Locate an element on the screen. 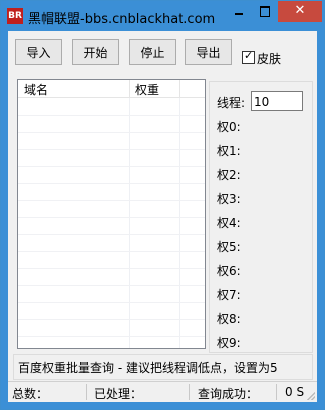 The image size is (325, 410). start-button: 开始 is located at coordinates (95, 52).